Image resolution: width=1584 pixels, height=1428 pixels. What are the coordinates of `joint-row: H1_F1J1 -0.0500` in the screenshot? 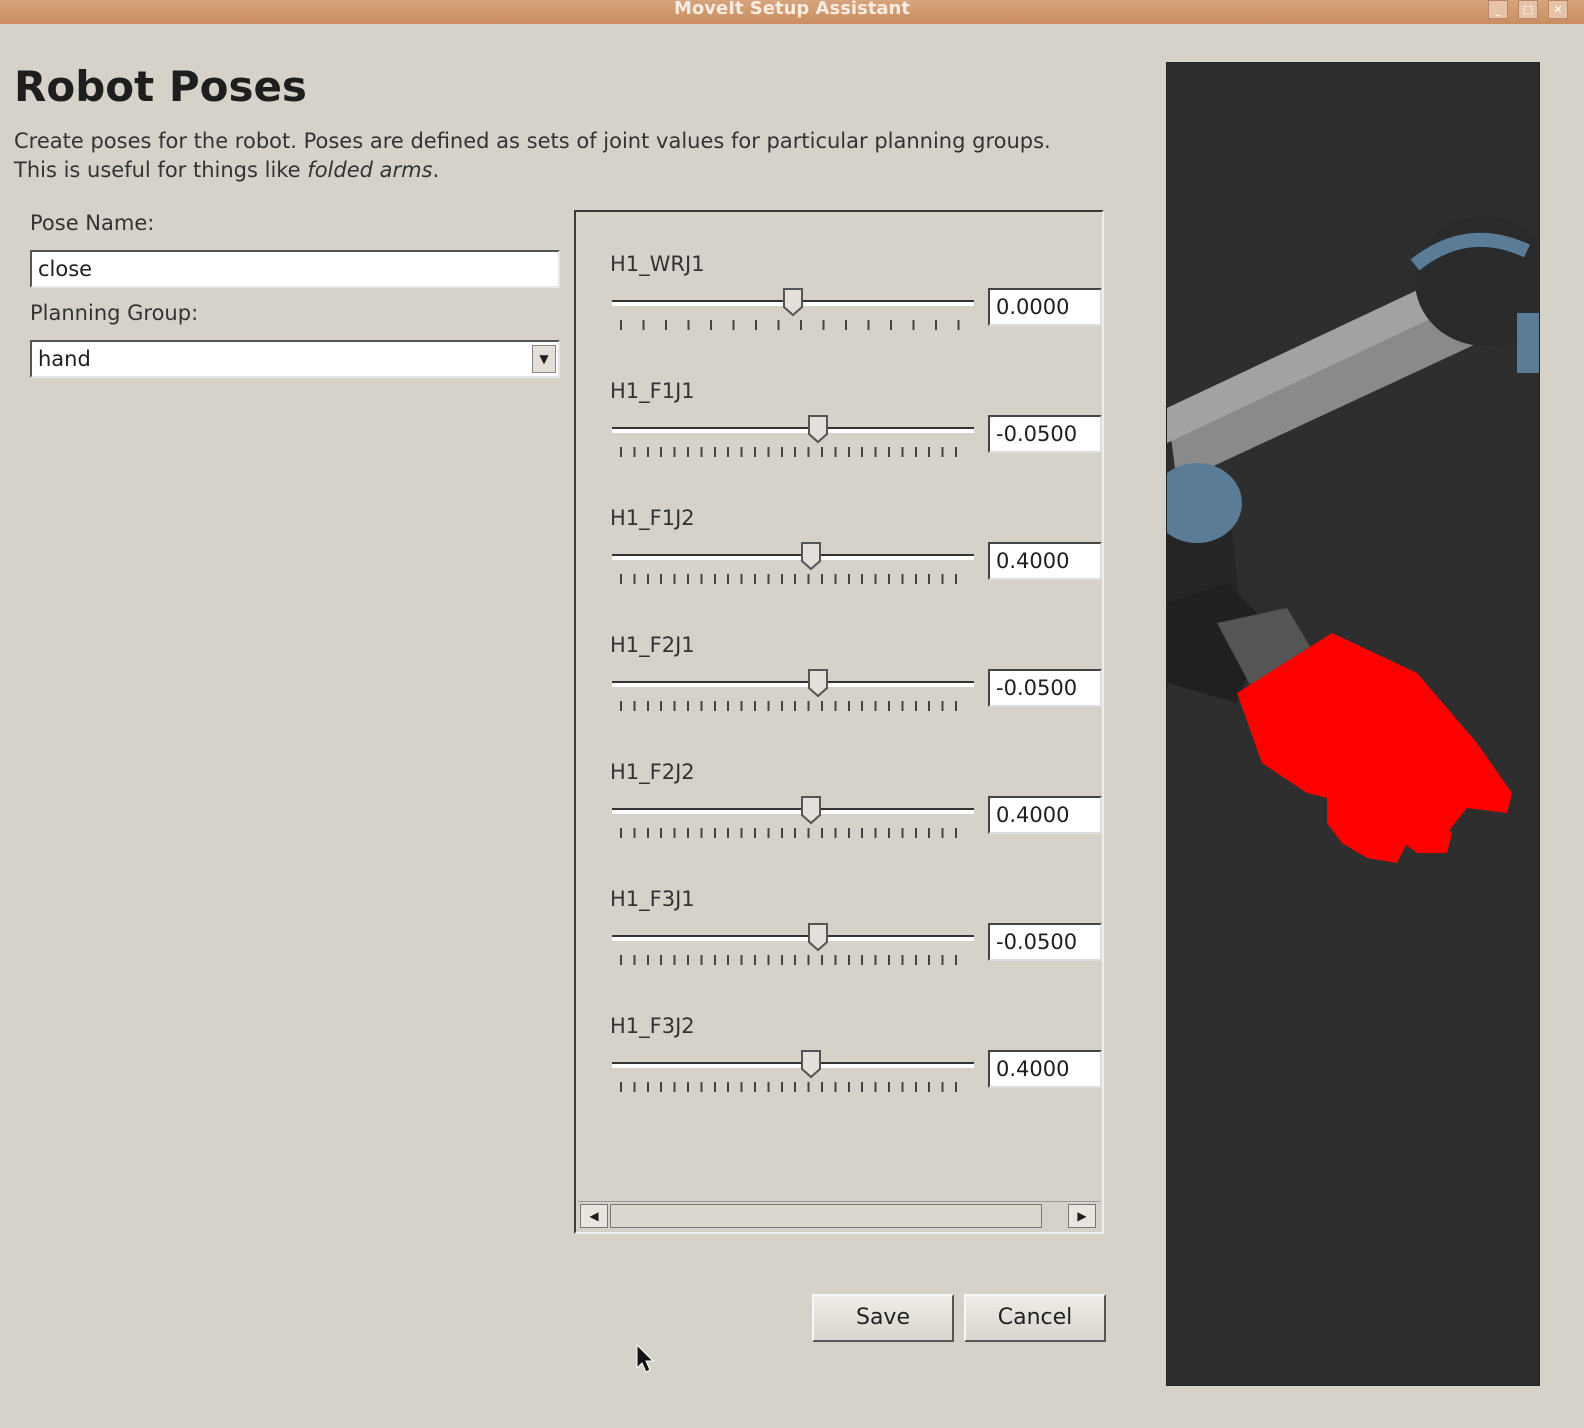 It's located at (839, 434).